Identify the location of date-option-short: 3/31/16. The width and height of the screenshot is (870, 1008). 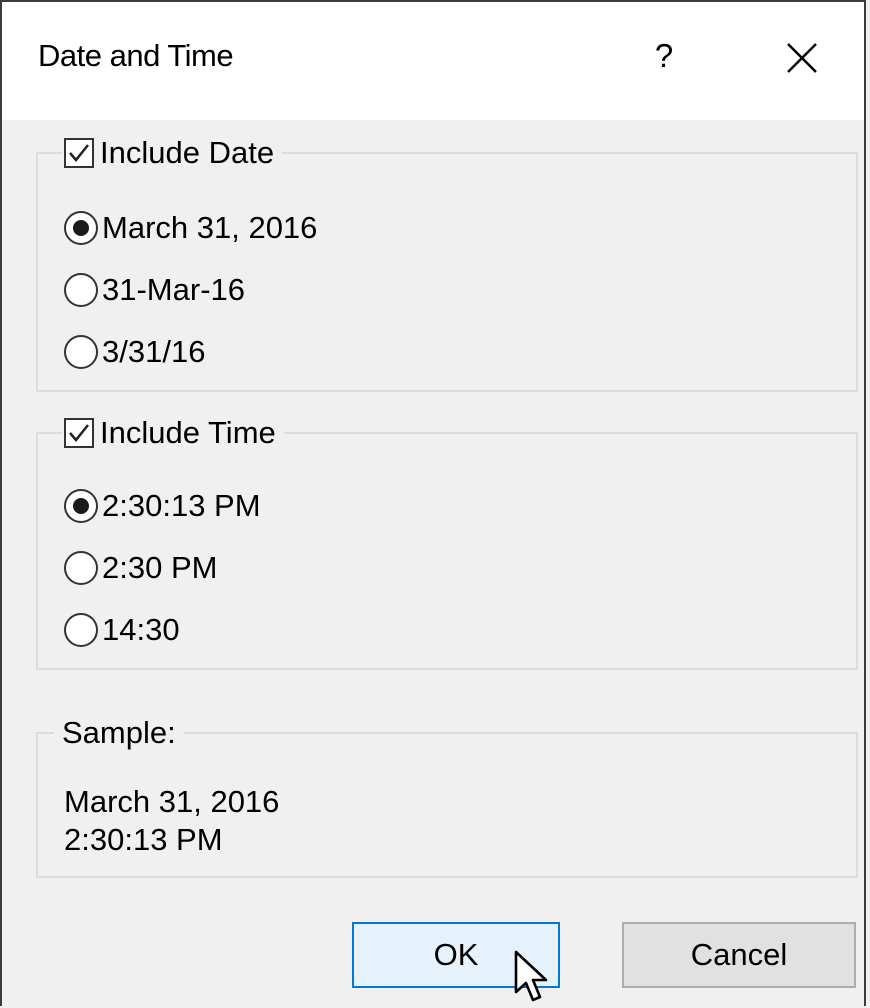
(134, 352).